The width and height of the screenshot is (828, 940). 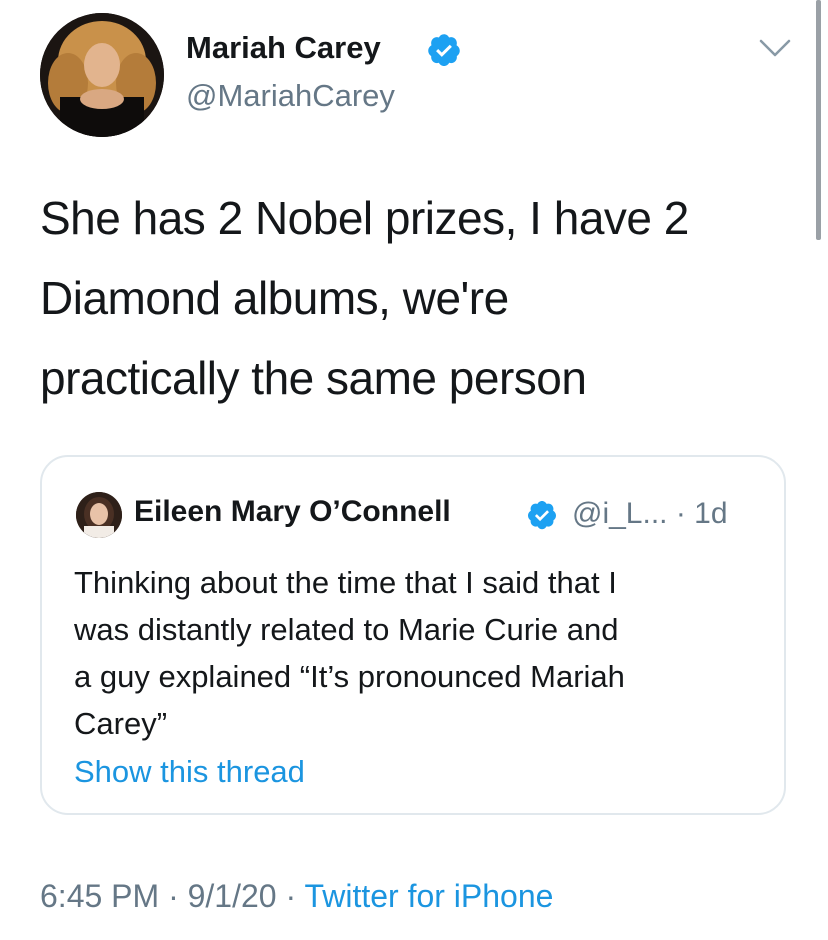 What do you see at coordinates (701, 513) in the screenshot?
I see `quoted-time: · 1d` at bounding box center [701, 513].